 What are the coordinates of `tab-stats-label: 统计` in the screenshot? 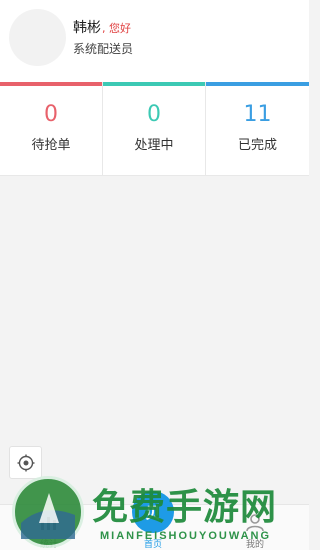 It's located at (48, 545).